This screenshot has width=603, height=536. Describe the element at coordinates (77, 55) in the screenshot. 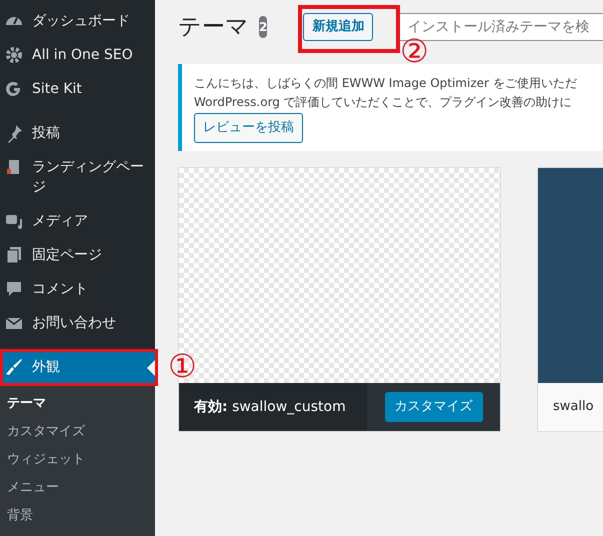

I see `sidebar-item: All in One SEO` at that location.